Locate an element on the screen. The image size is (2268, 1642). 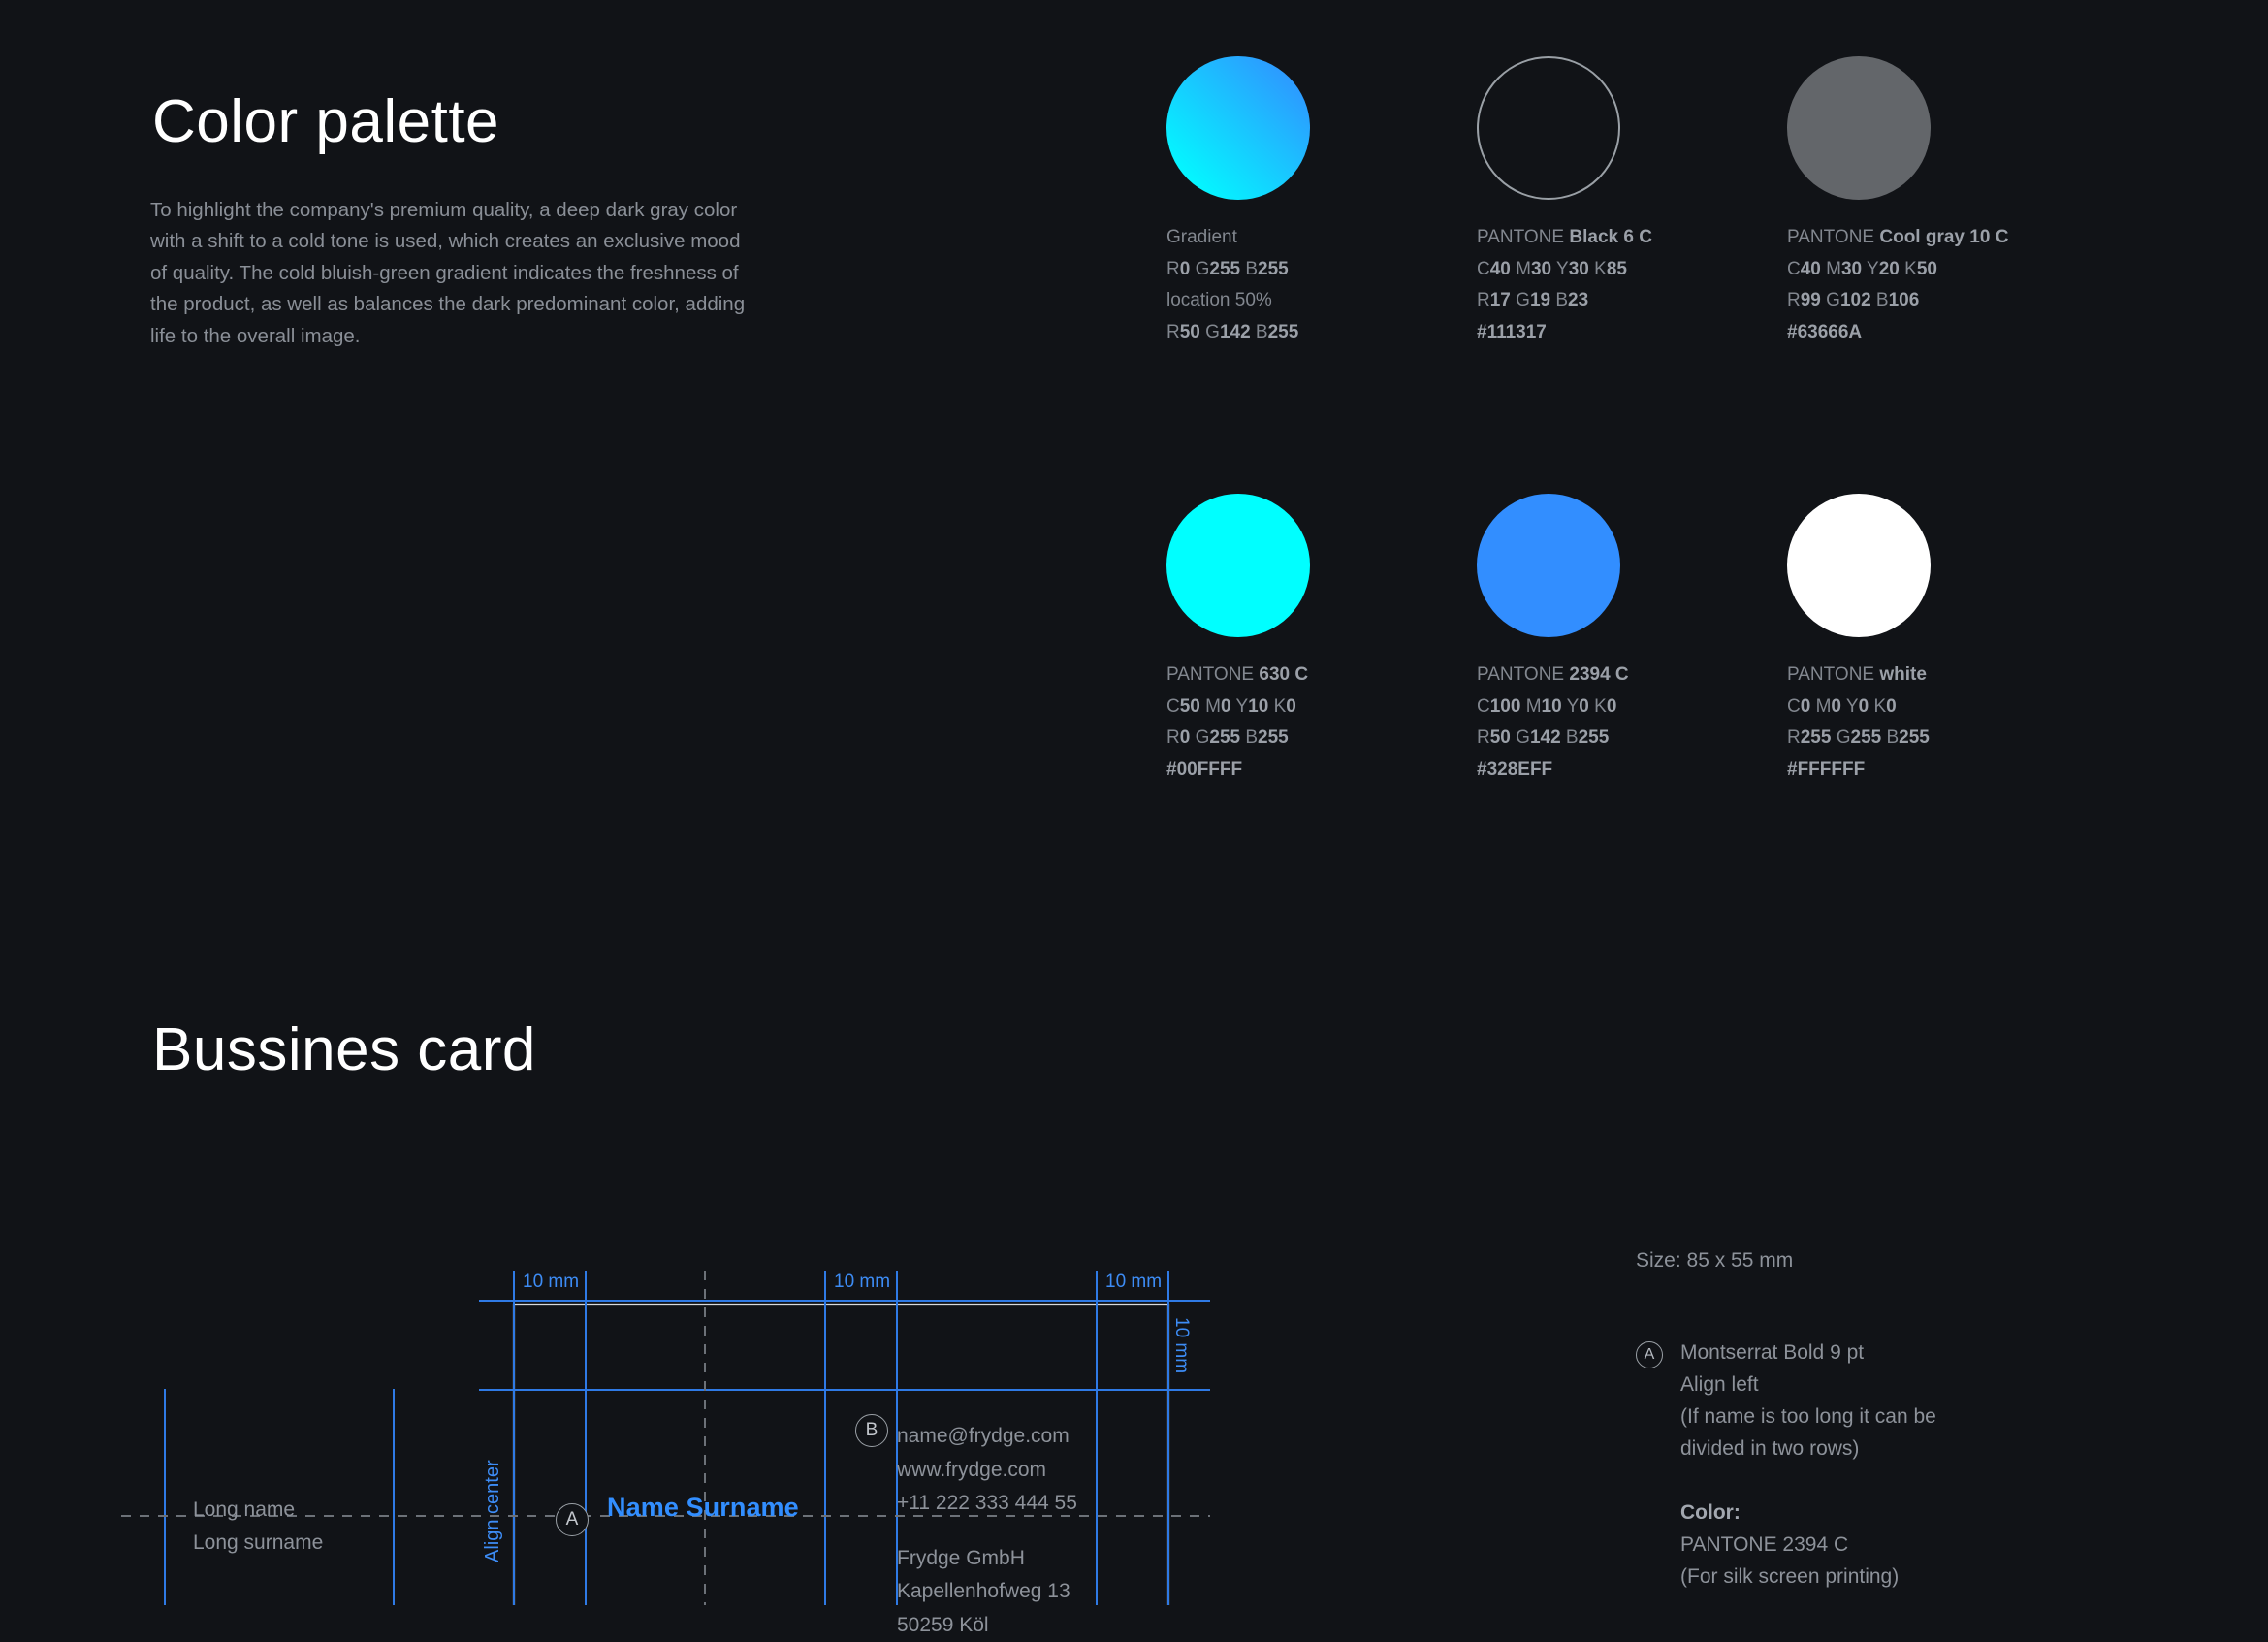
card-name-text: Name Surname is located at coordinates (703, 1508).